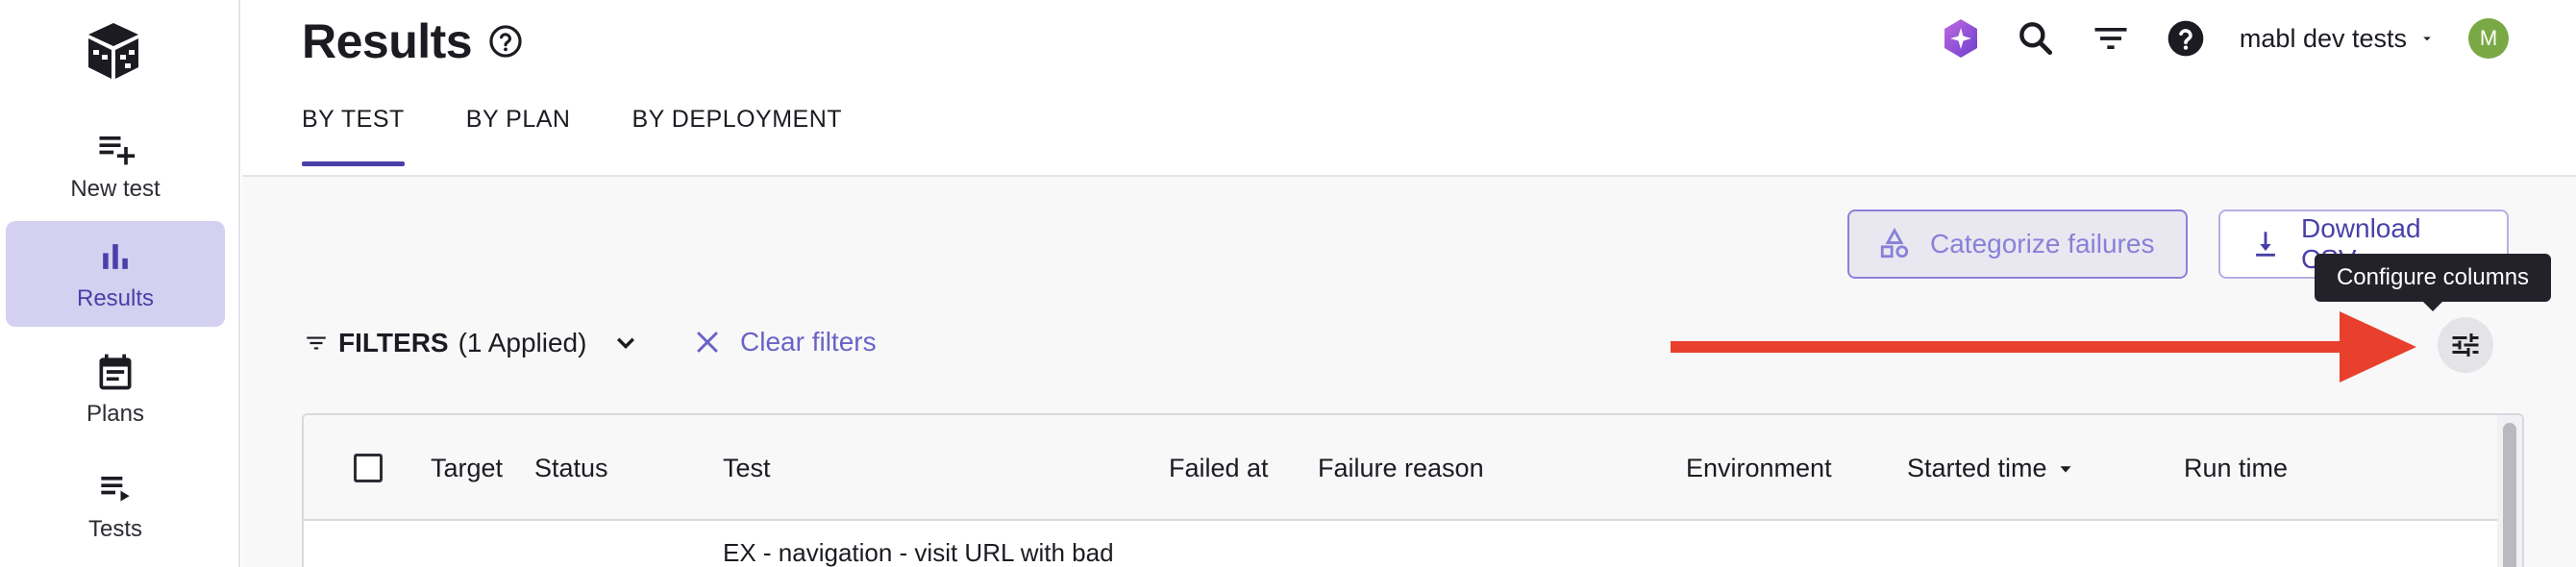  Describe the element at coordinates (522, 342) in the screenshot. I see `filters-applied-count: (1 Applied)` at that location.